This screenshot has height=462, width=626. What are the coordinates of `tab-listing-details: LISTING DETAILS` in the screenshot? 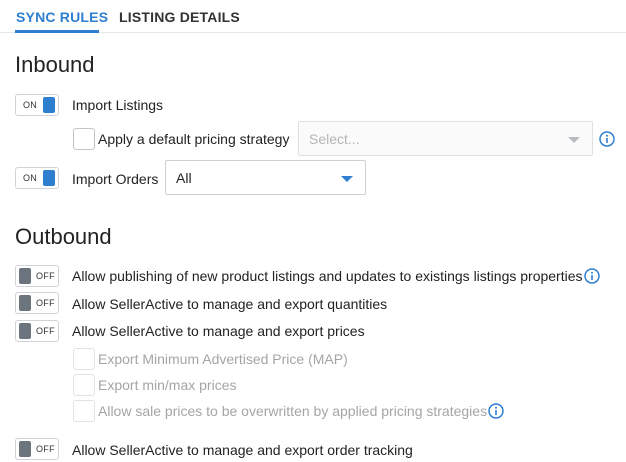 It's located at (179, 17).